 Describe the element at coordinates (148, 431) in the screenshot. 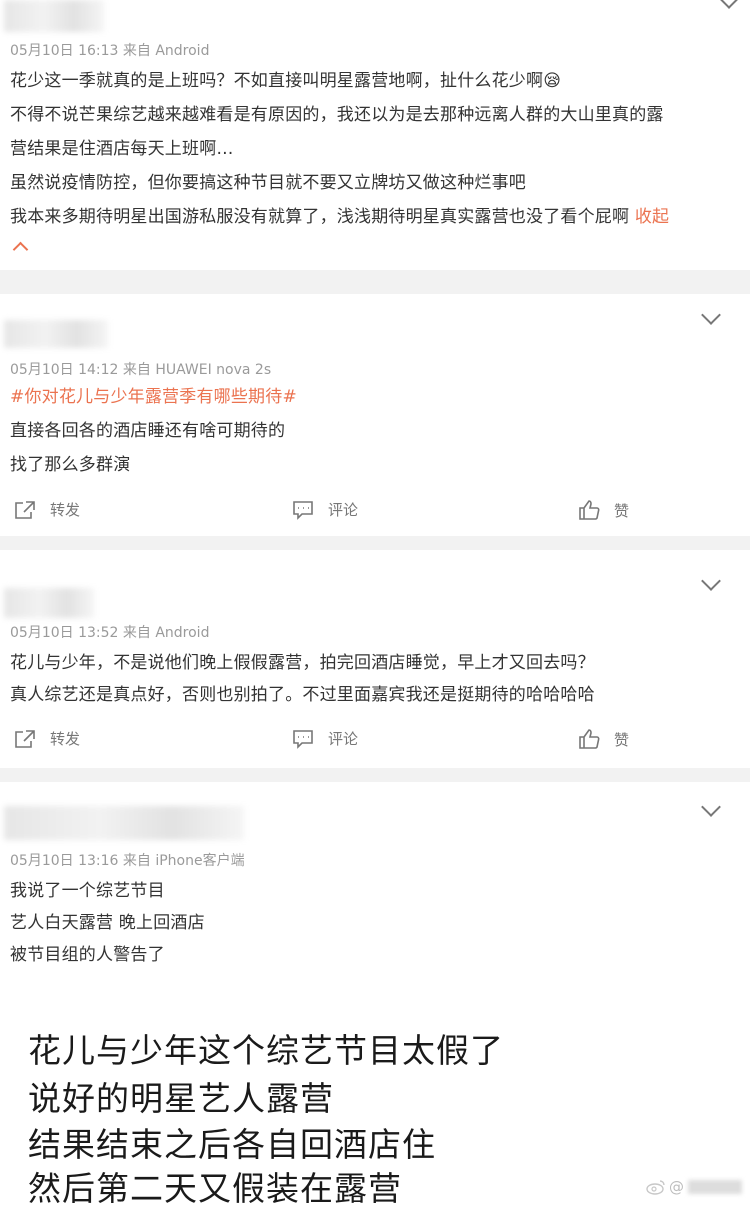

I see `comment-text: 直接各回各的酒店睡还有啥可期待的` at that location.